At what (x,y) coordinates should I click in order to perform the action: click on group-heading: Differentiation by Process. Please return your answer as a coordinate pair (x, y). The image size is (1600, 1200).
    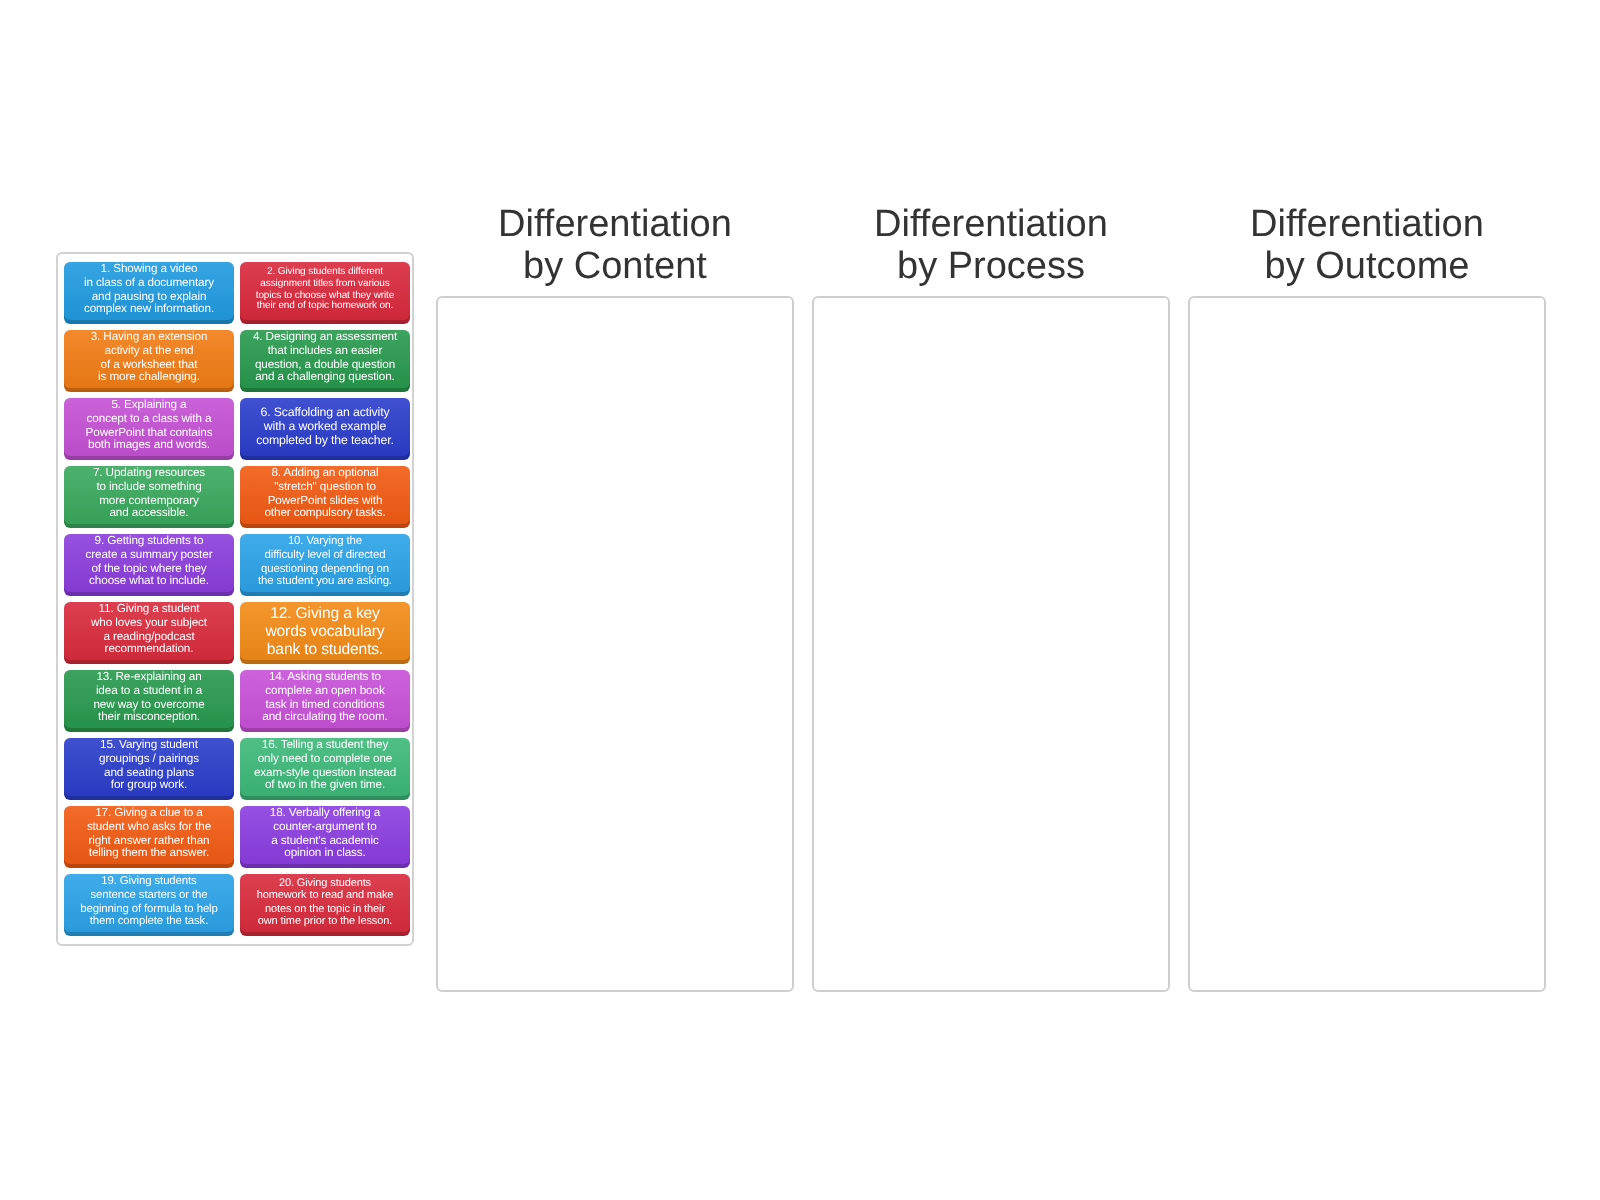
    Looking at the image, I should click on (991, 246).